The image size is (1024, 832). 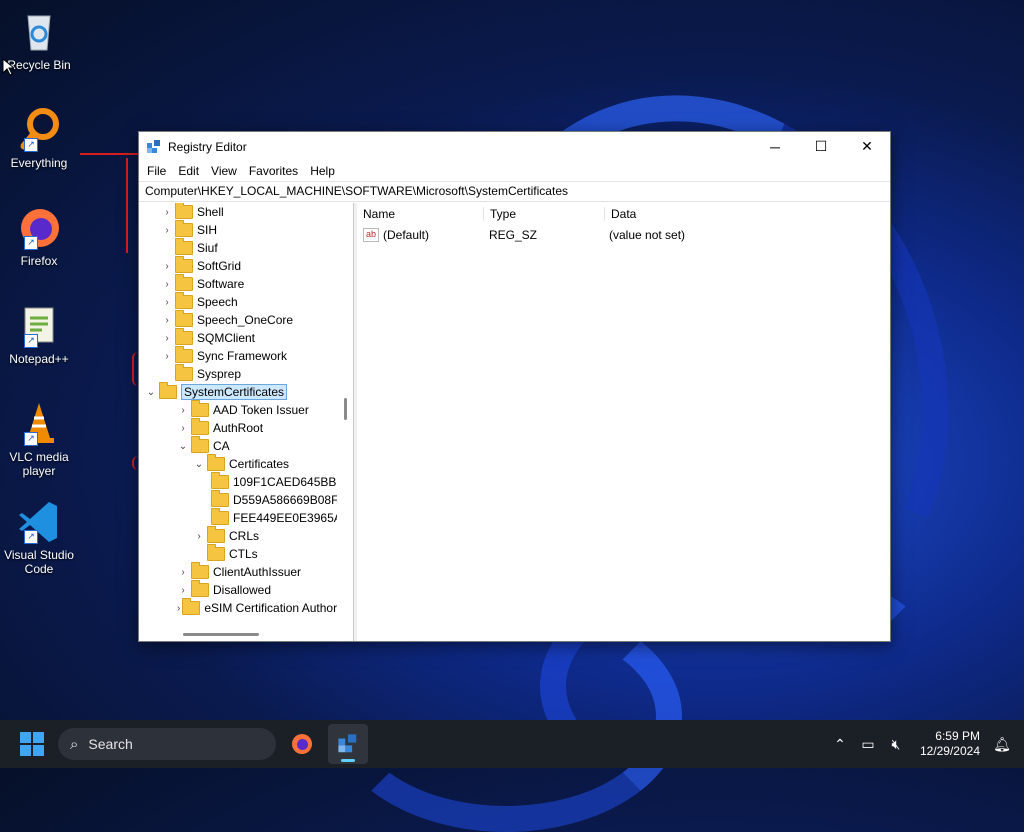 I want to click on desktop-icon-recycle-bin: Recycle Bin, so click(x=39, y=40).